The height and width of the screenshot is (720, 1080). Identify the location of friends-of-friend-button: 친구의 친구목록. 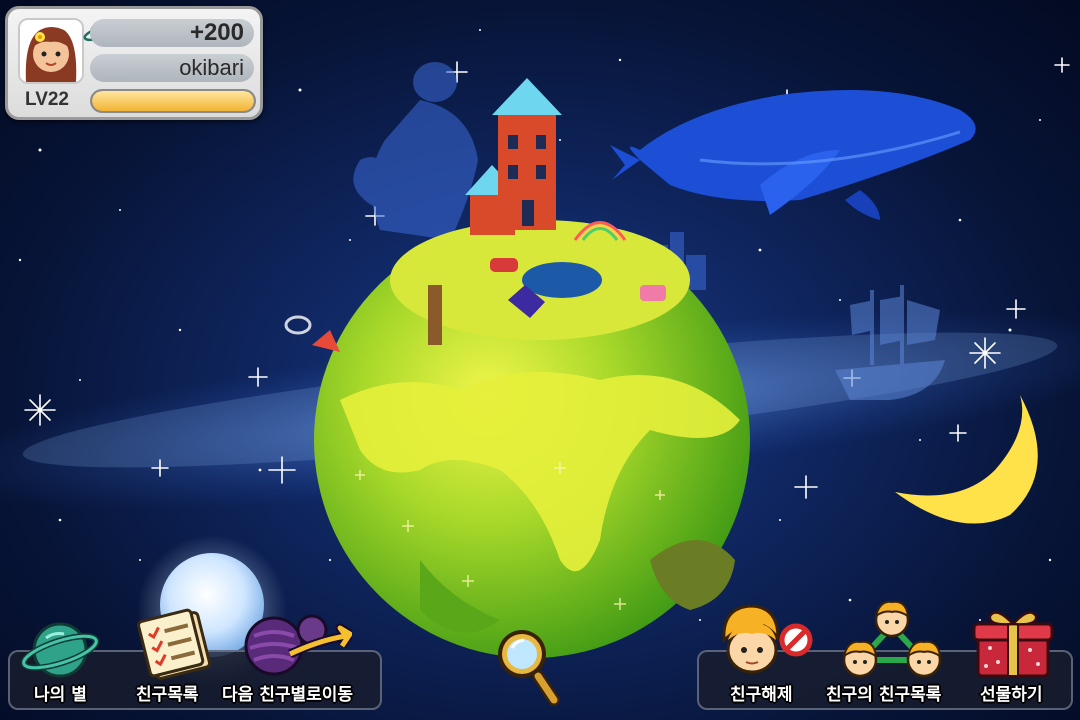
(891, 654).